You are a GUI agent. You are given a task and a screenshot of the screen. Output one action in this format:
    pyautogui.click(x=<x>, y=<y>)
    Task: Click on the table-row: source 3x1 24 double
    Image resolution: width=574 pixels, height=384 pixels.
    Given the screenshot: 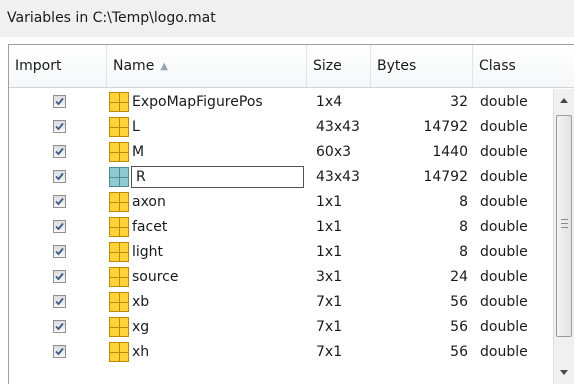 What is the action you would take?
    pyautogui.click(x=281, y=277)
    